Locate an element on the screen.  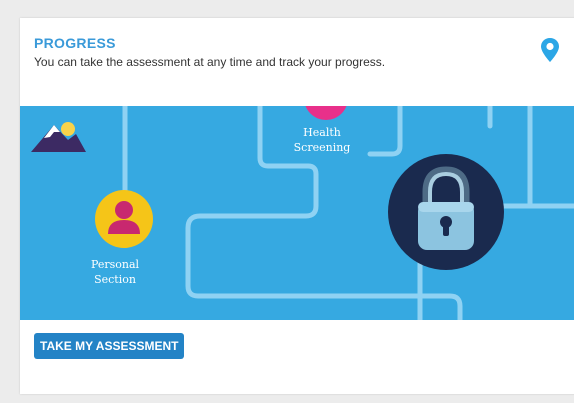
take-assessment-button: TAKE MY ASSESSMENT is located at coordinates (109, 346).